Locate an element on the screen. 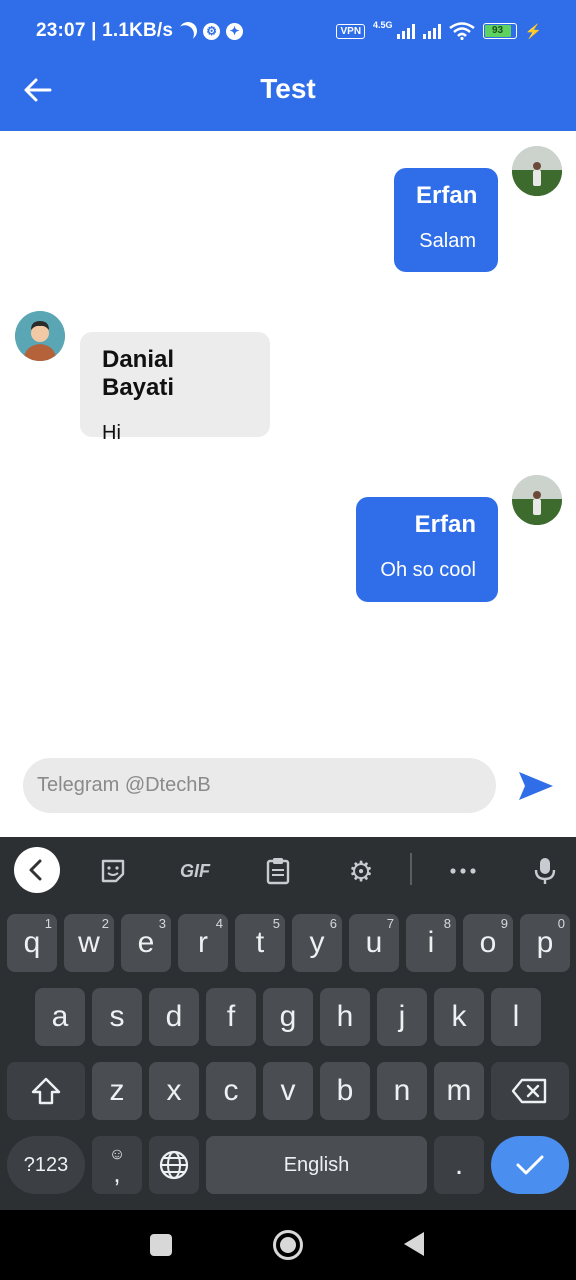 The image size is (576, 1280). key-j: j is located at coordinates (402, 1017).